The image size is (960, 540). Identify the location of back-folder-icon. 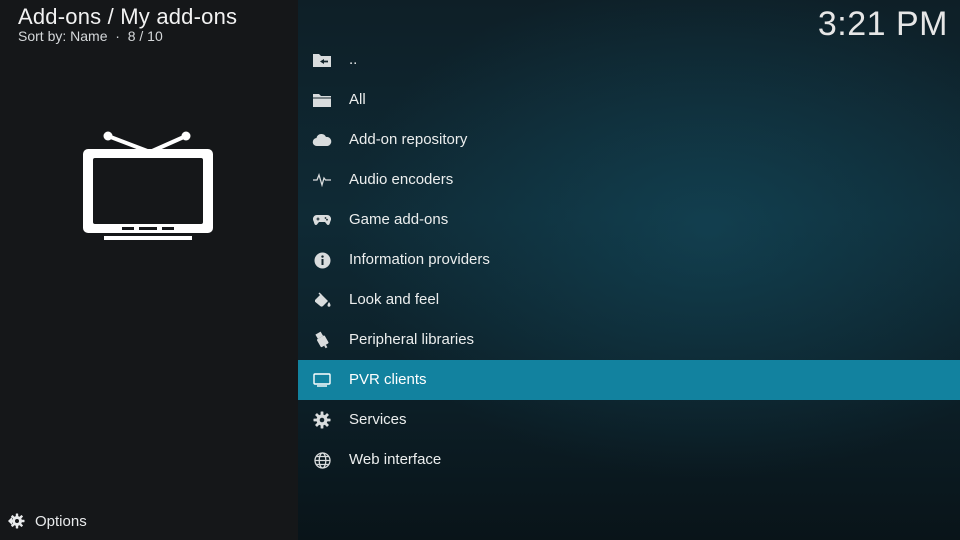
(322, 60).